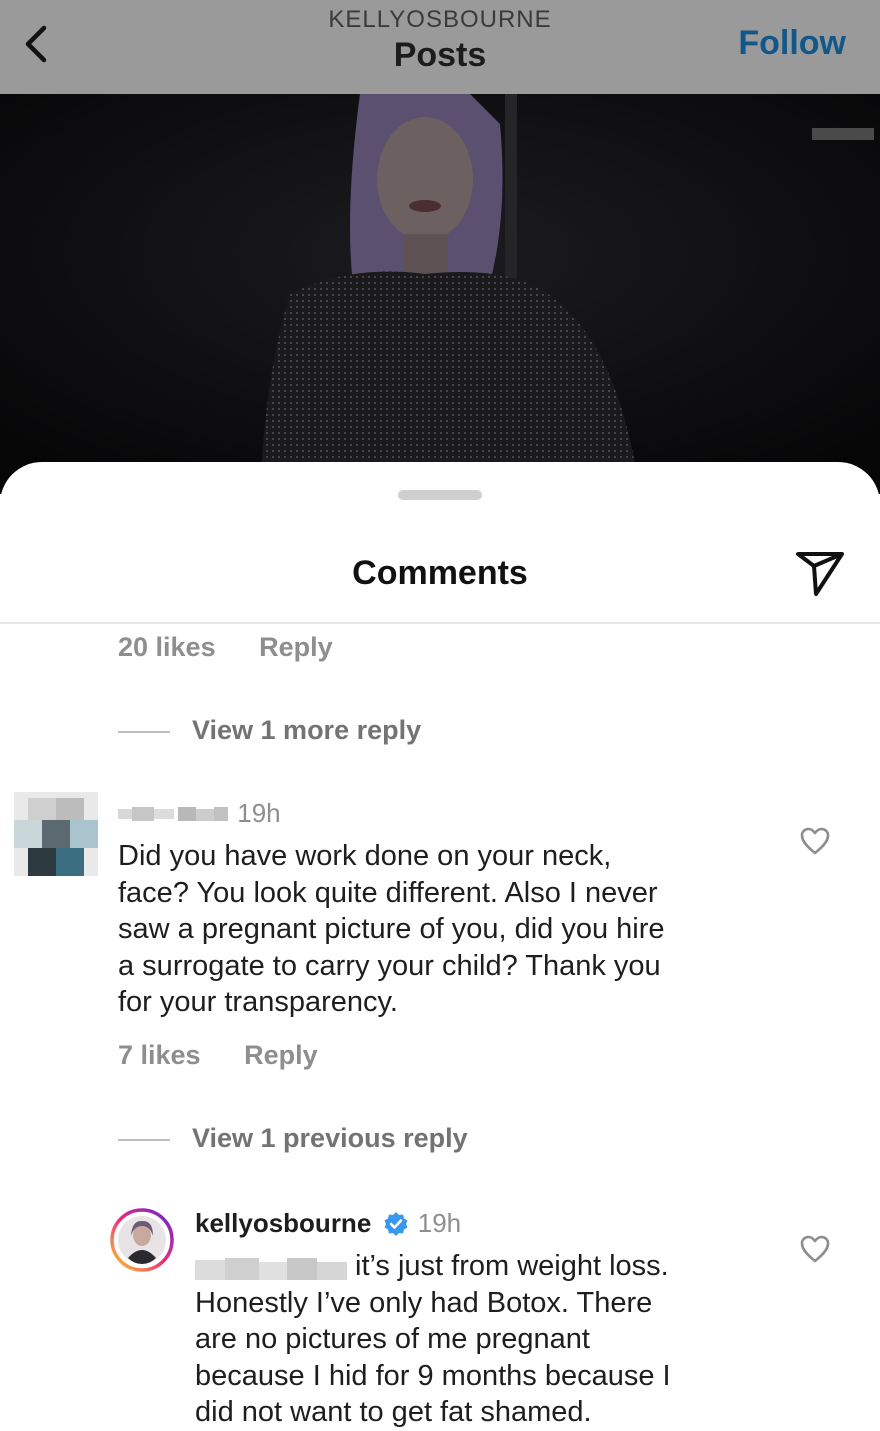 The width and height of the screenshot is (880, 1431). Describe the element at coordinates (159, 1055) in the screenshot. I see `like-count: 7 likes` at that location.